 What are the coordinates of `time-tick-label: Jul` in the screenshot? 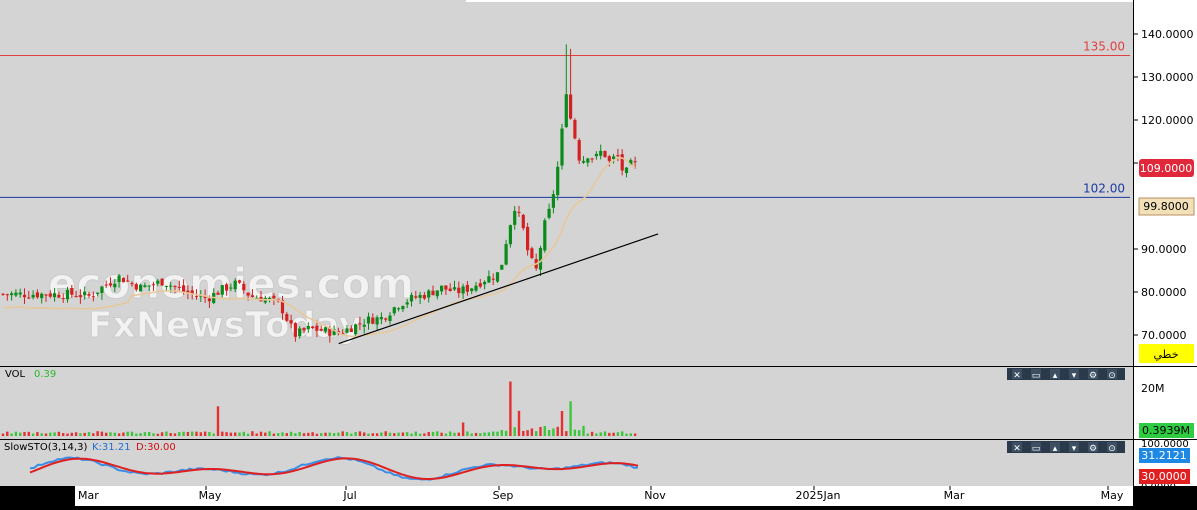 It's located at (349, 495).